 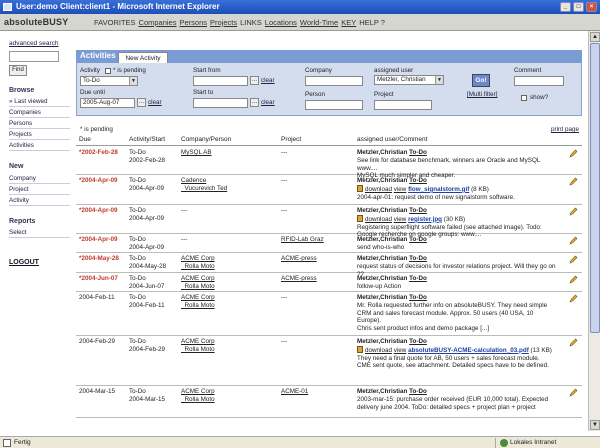 What do you see at coordinates (24, 262) in the screenshot?
I see `logout-link: LOGOUT` at bounding box center [24, 262].